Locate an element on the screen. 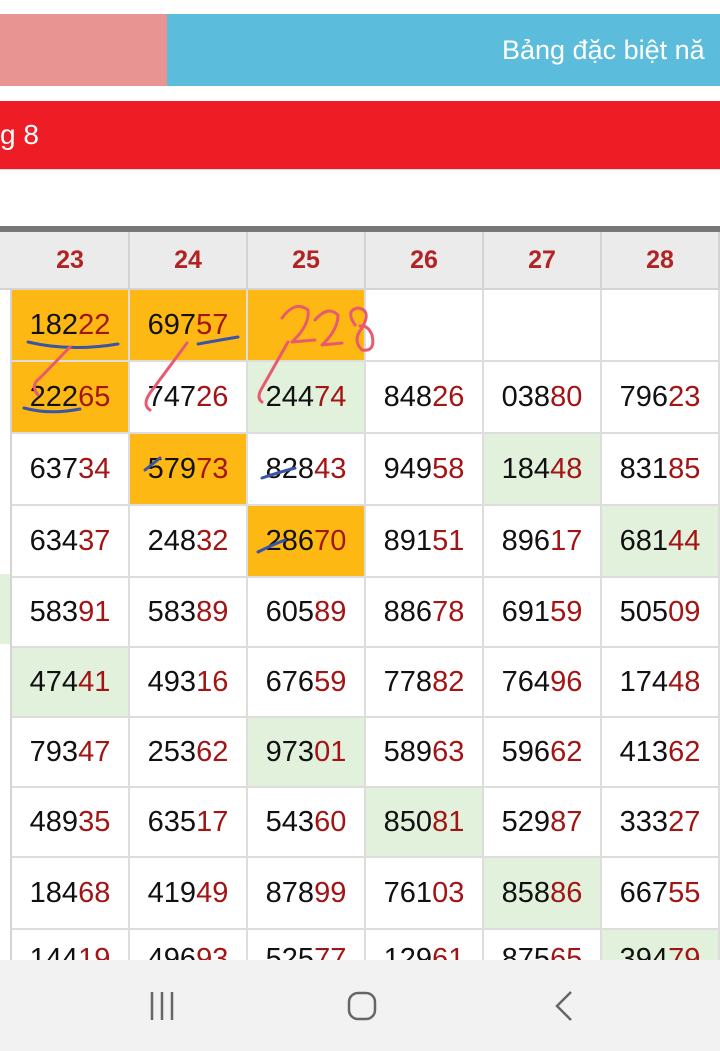 The width and height of the screenshot is (720, 1051). result-cell: 76496 is located at coordinates (543, 683).